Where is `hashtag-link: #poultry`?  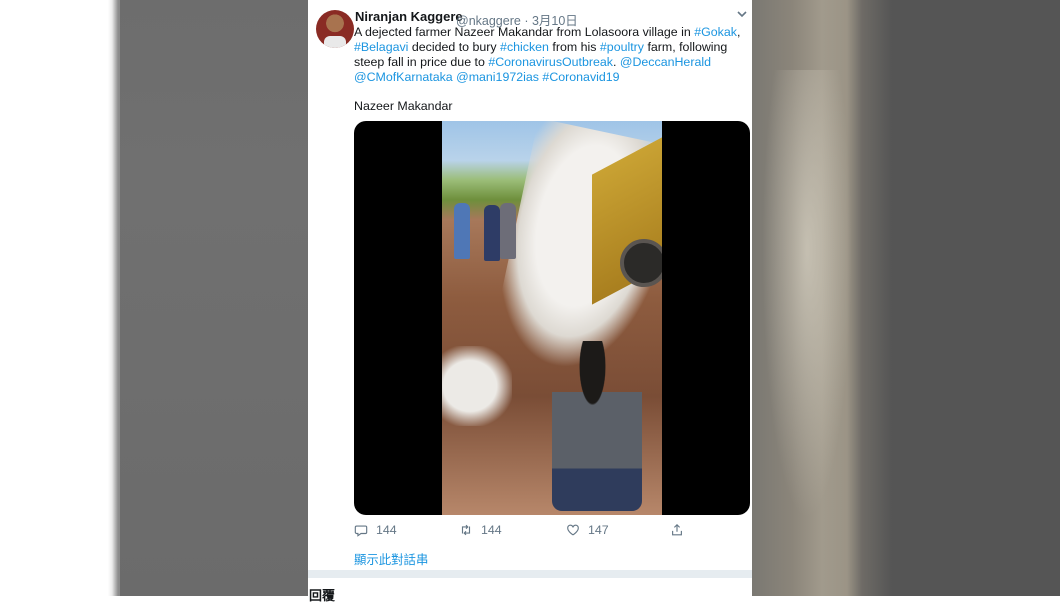
hashtag-link: #poultry is located at coordinates (622, 47).